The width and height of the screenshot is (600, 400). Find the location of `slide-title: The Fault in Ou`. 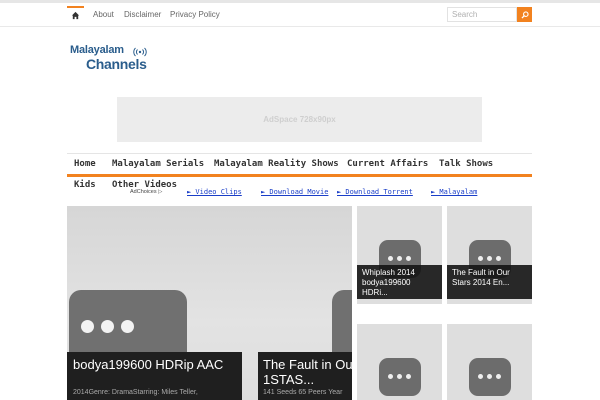

slide-title: The Fault in Ou is located at coordinates (307, 364).